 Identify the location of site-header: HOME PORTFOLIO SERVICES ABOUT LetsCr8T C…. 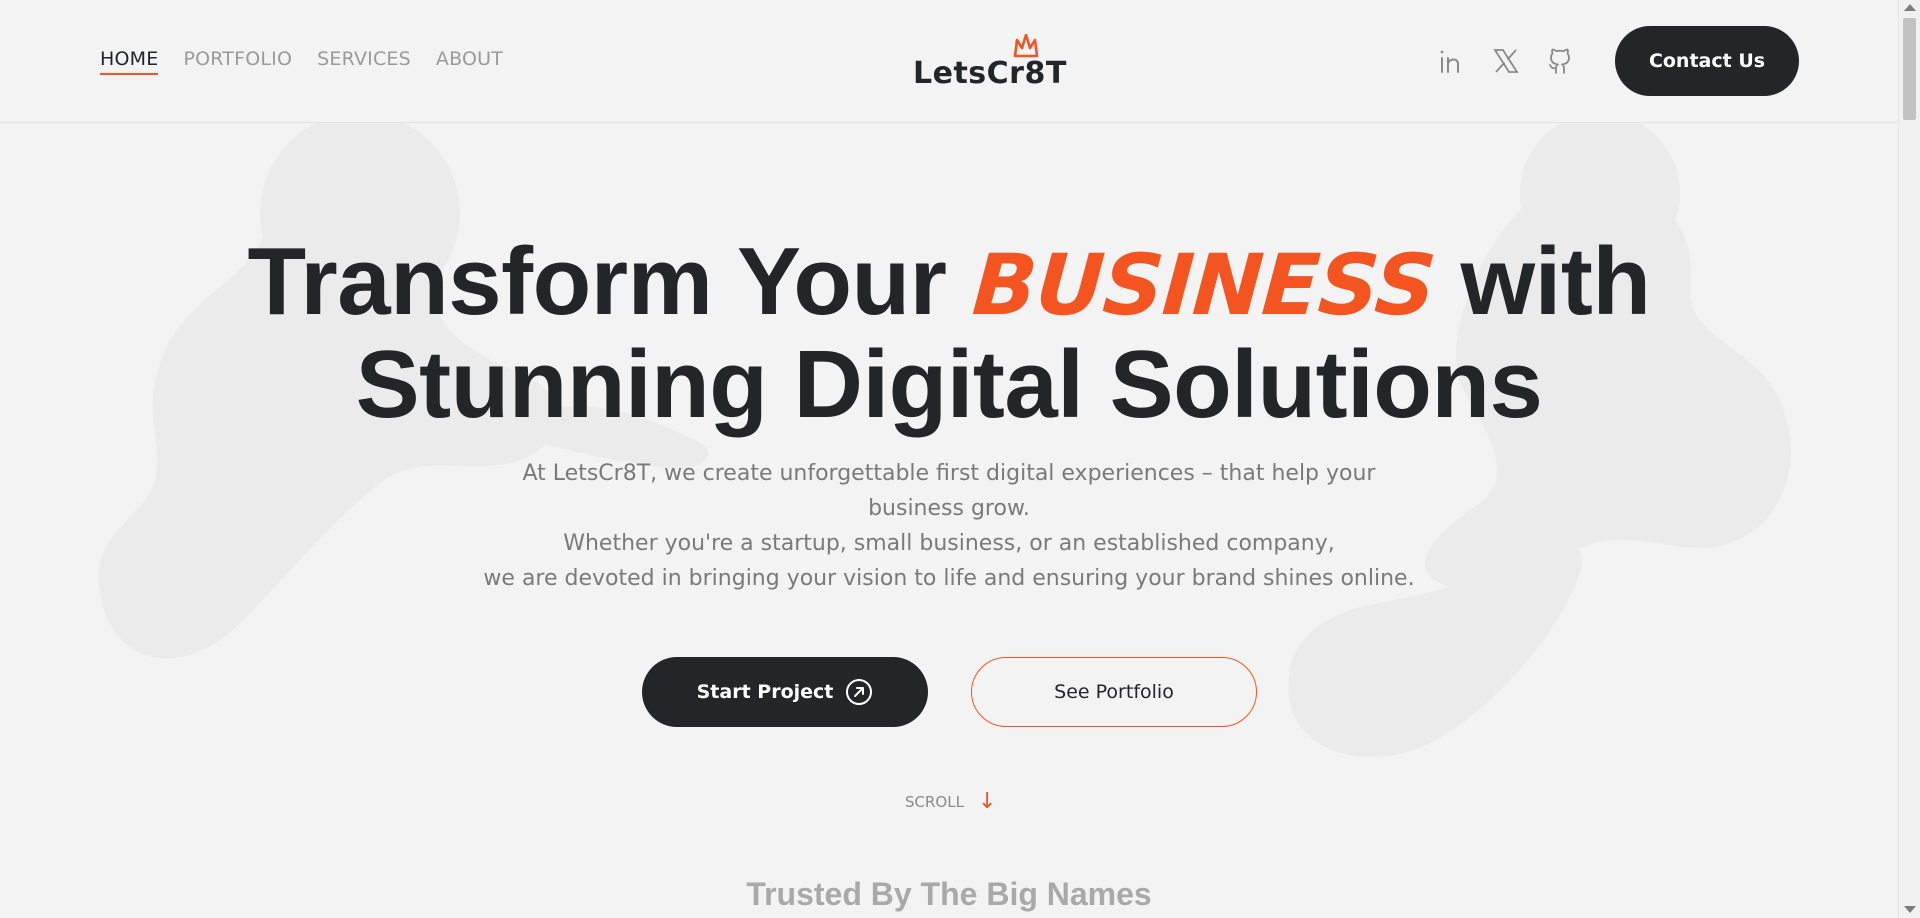
(949, 61).